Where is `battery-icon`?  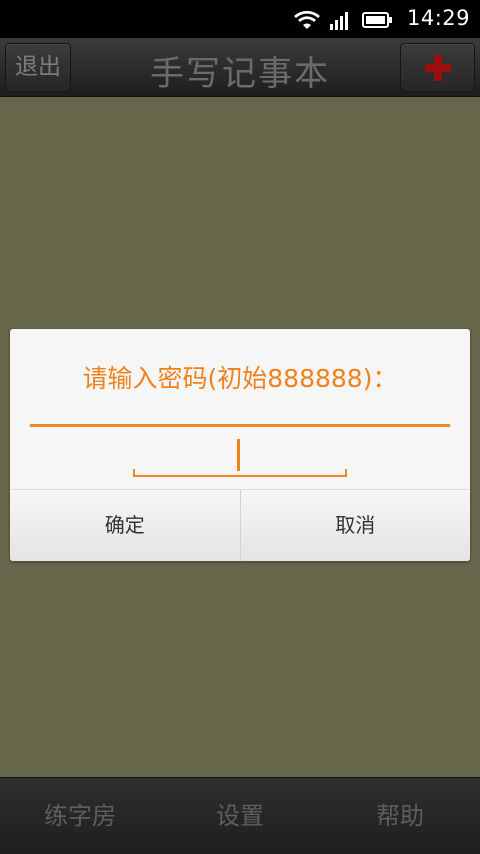
battery-icon is located at coordinates (377, 20).